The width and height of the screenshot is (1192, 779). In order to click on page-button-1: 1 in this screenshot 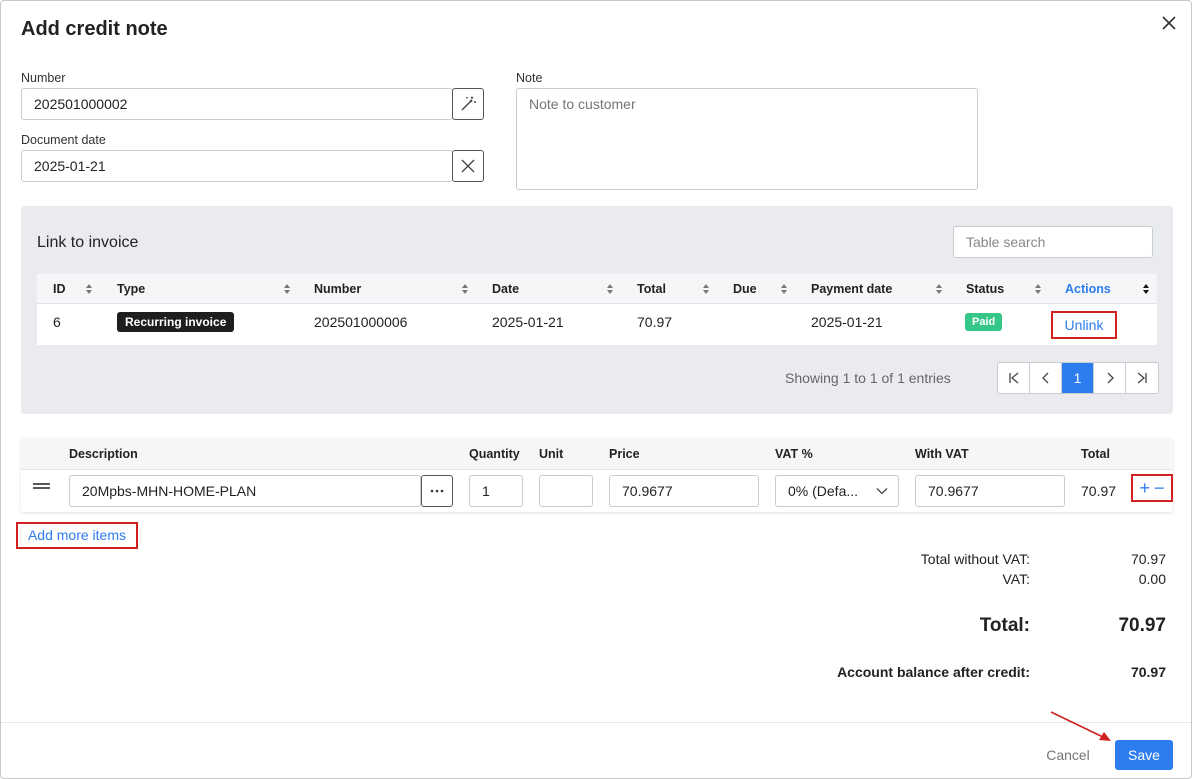, I will do `click(1078, 378)`.